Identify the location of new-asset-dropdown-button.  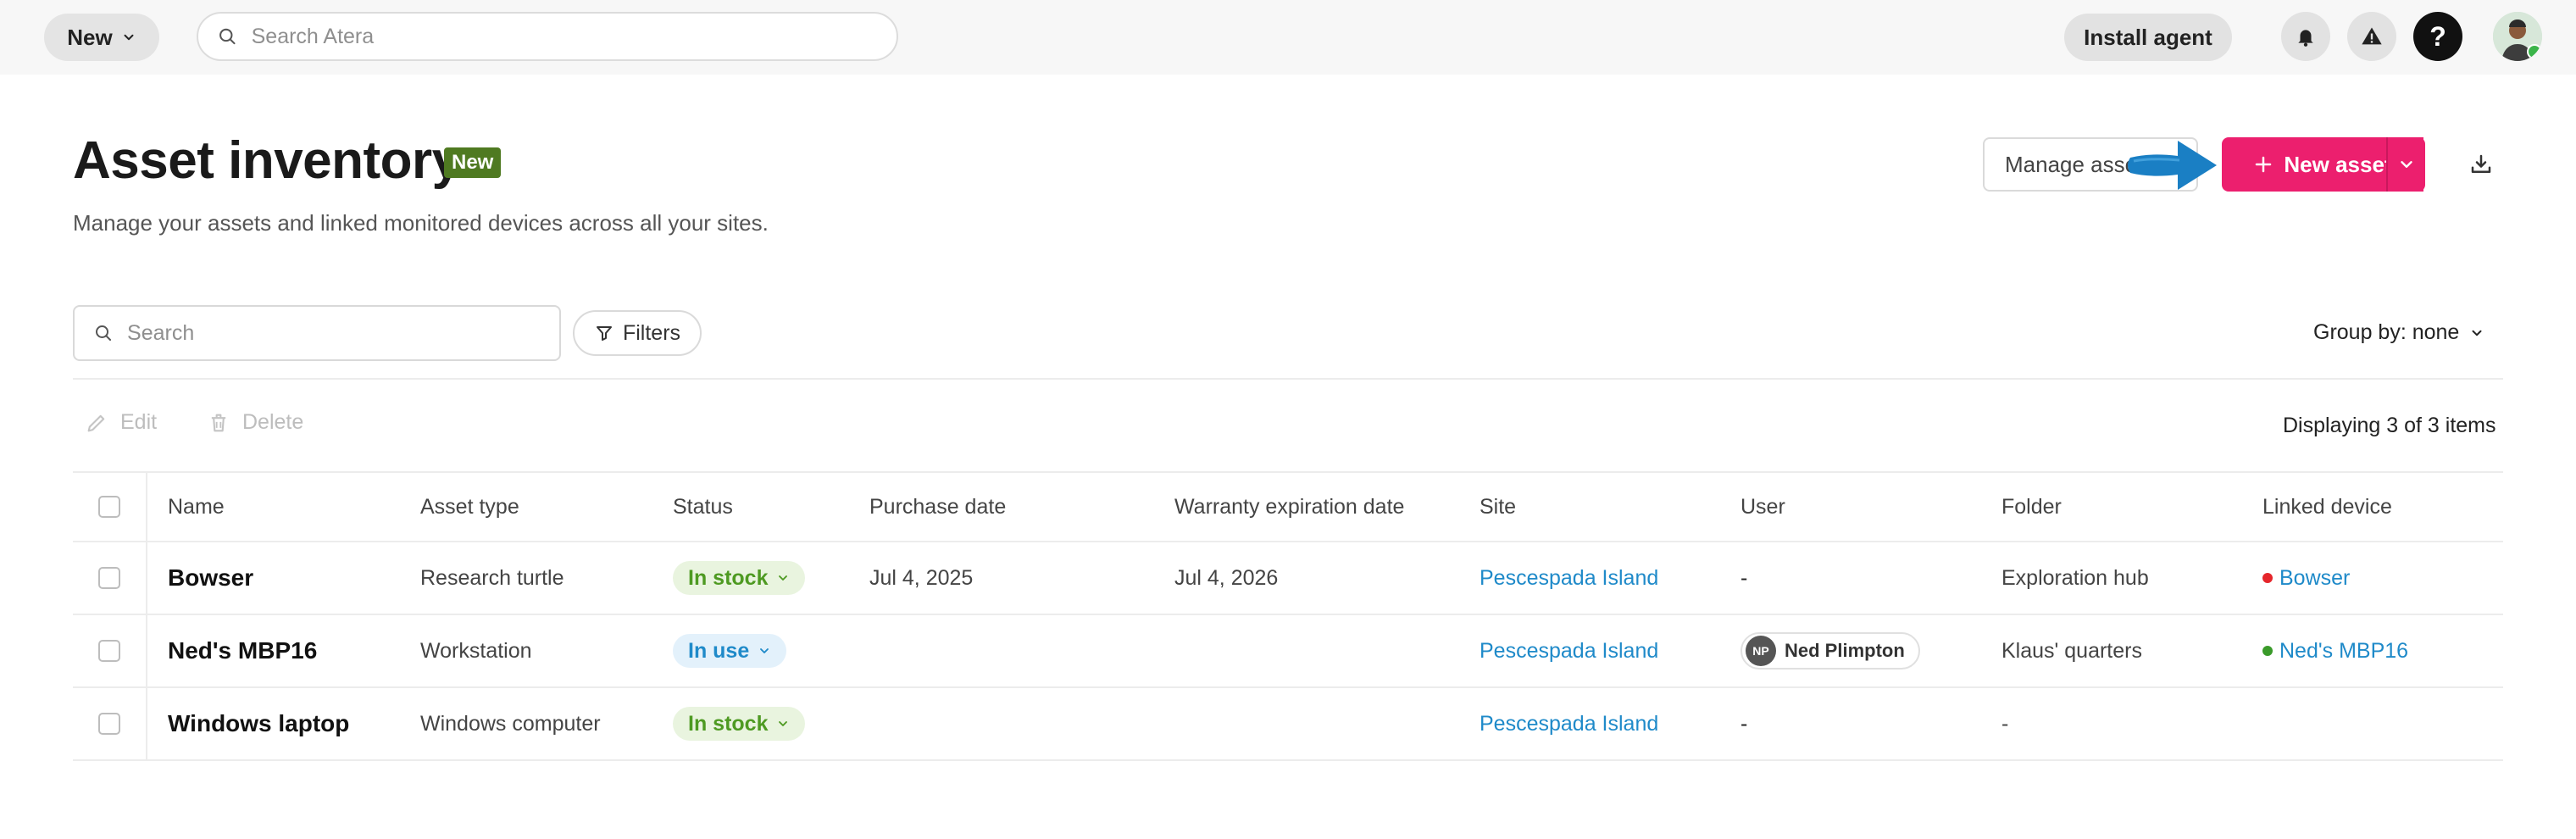
(2405, 164).